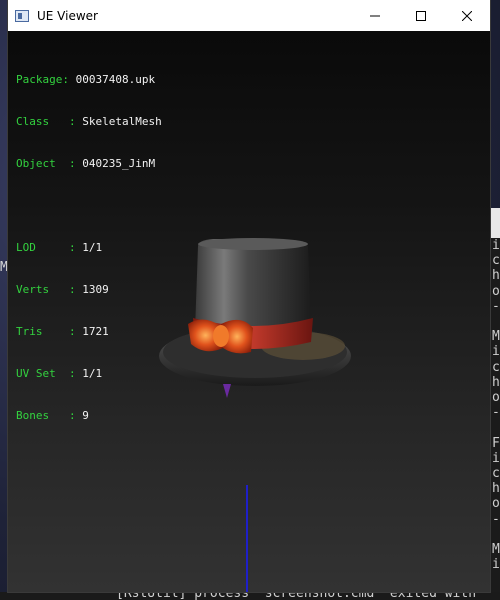  I want to click on window-title: UE Viewer, so click(67, 15).